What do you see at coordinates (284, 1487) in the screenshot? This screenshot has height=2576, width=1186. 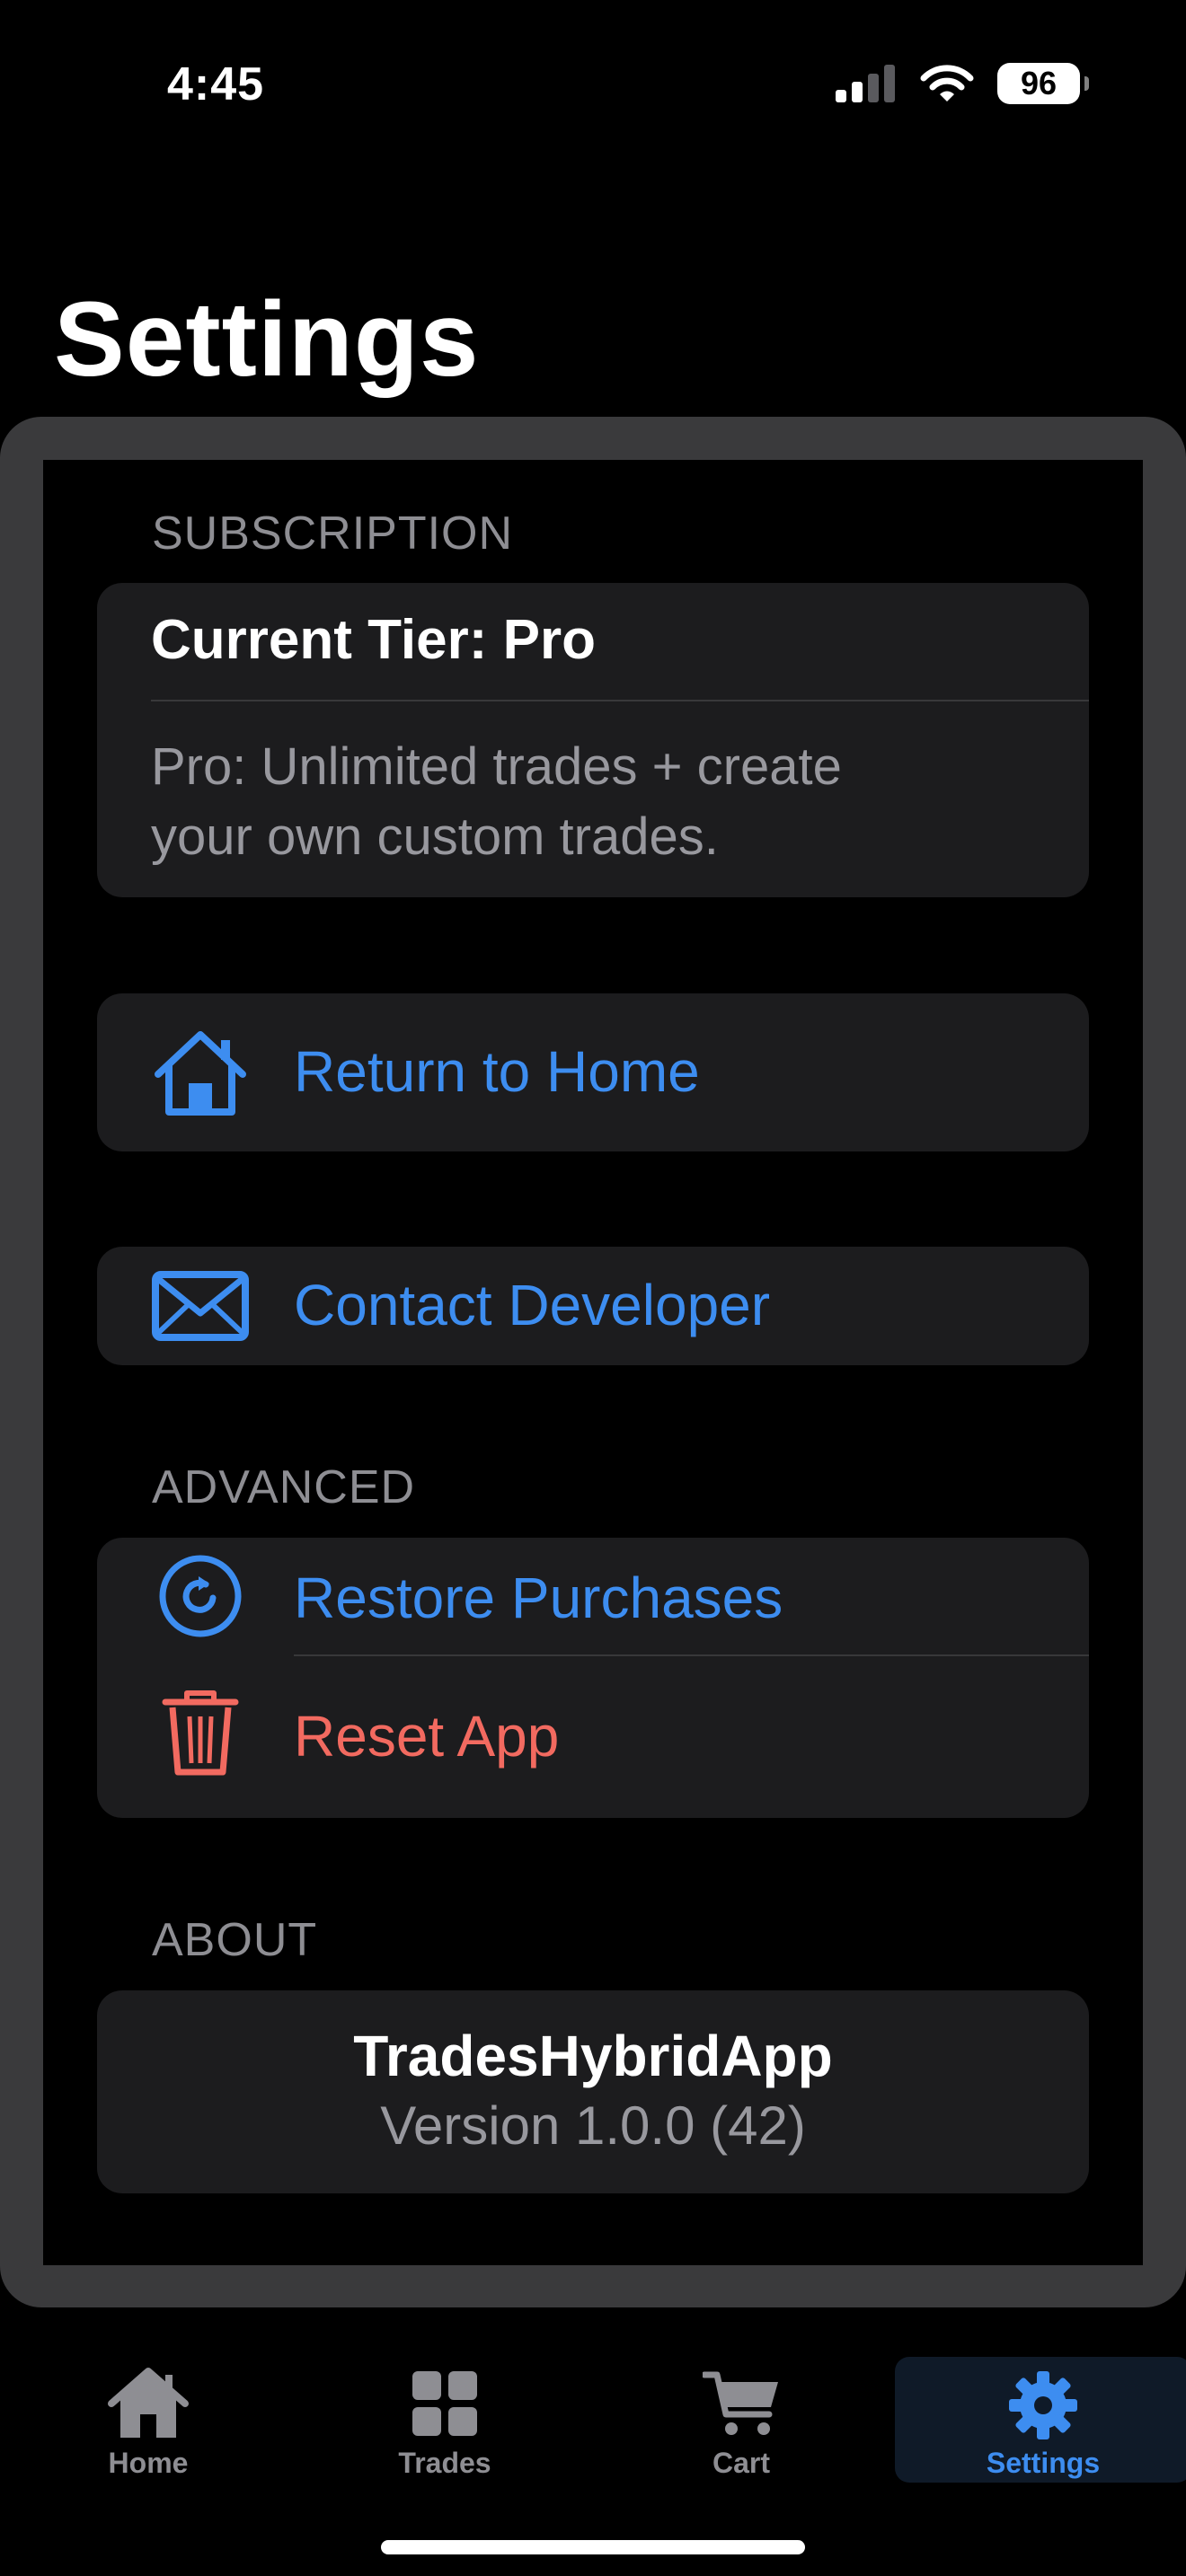 I see `section-header-advanced: ADVANCED` at bounding box center [284, 1487].